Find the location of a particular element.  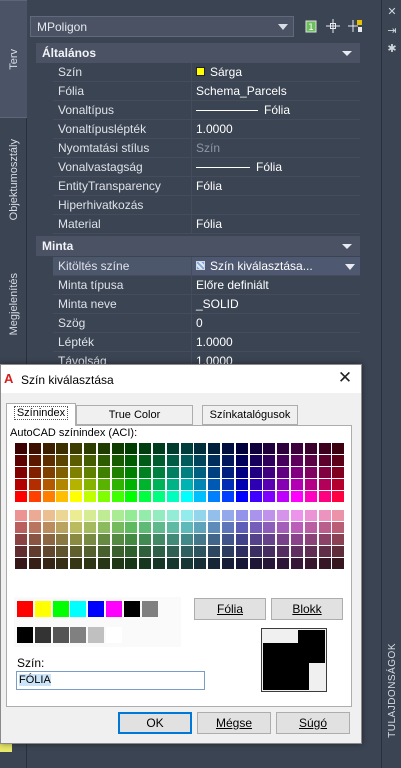

quick-select-icon is located at coordinates (355, 27).